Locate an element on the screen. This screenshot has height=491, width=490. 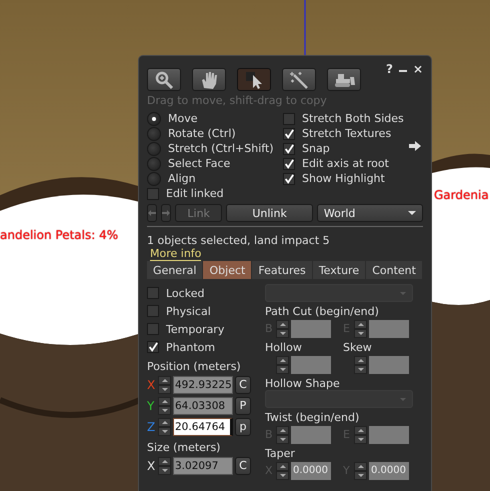
cursor-icon is located at coordinates (254, 80).